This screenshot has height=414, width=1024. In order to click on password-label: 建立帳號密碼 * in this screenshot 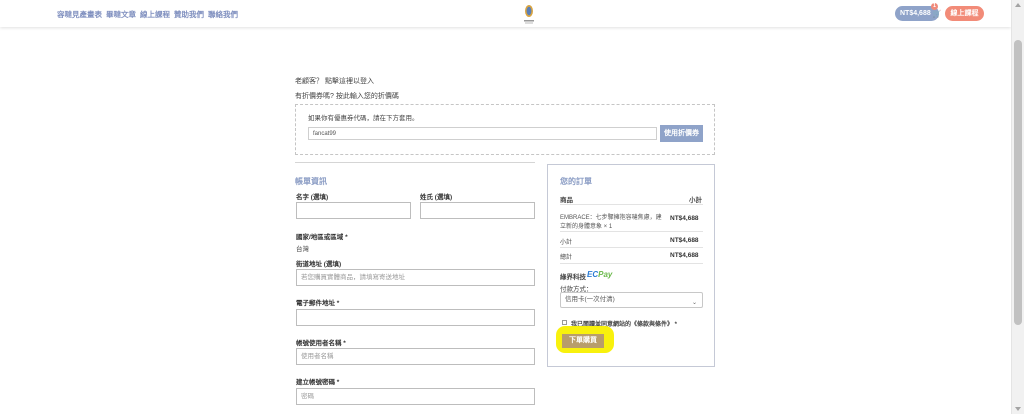, I will do `click(318, 382)`.